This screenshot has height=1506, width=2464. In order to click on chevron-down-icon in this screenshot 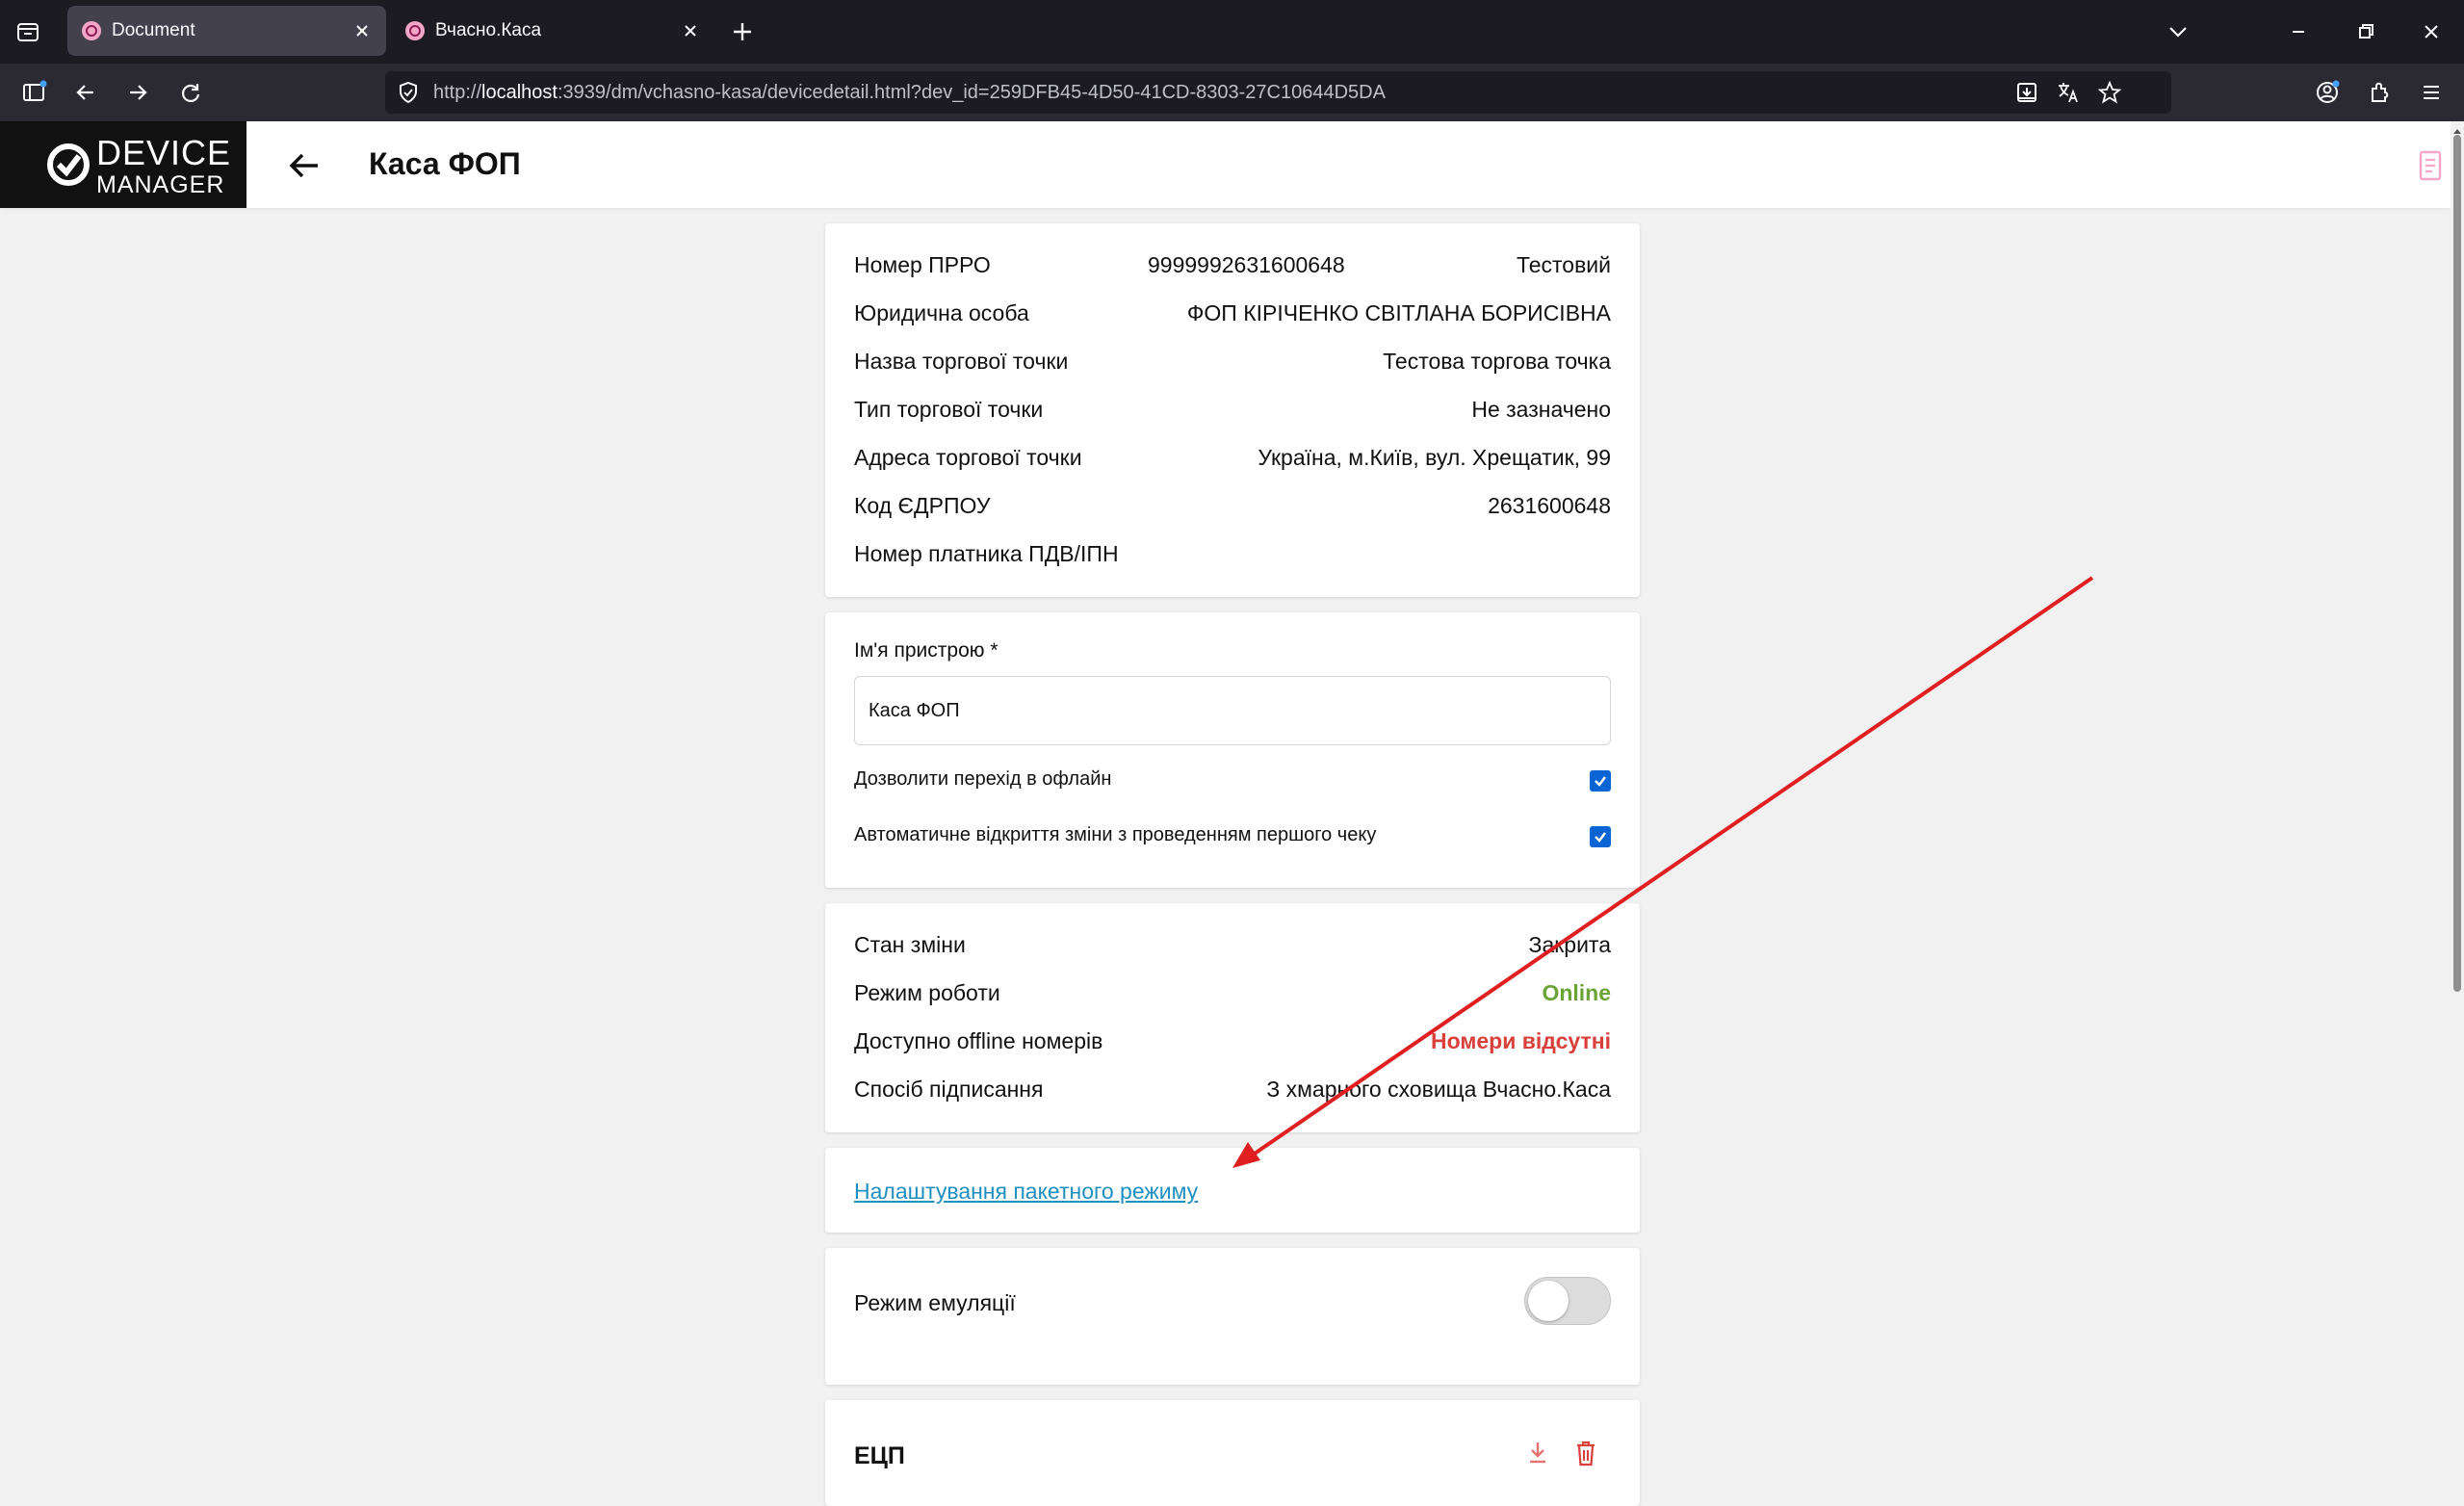, I will do `click(2178, 31)`.